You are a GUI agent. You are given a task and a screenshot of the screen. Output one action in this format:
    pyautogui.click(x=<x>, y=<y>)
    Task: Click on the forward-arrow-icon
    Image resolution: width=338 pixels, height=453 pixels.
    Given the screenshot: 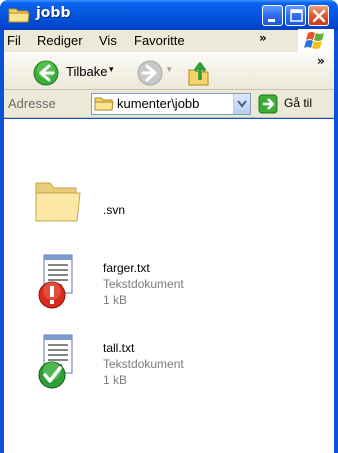 What is the action you would take?
    pyautogui.click(x=150, y=73)
    